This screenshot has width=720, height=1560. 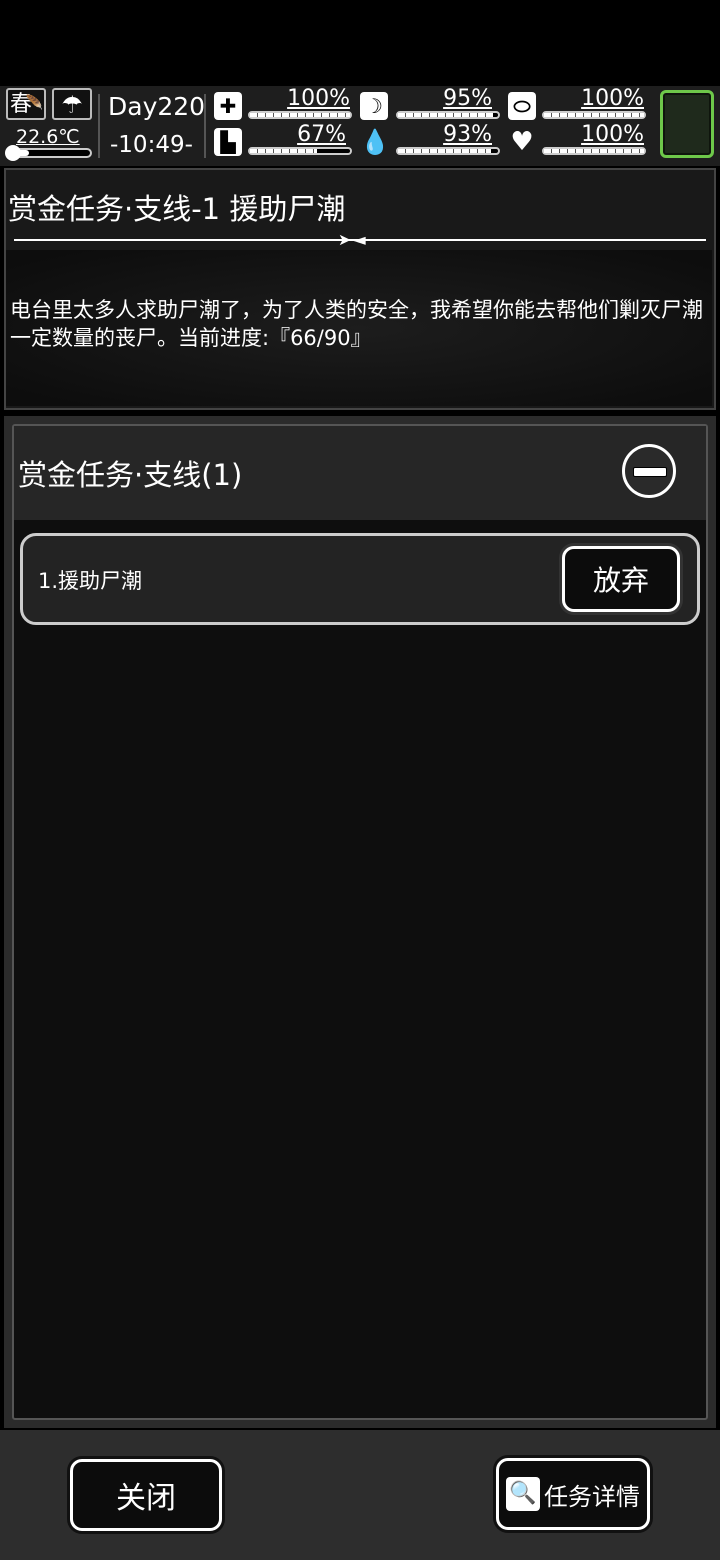 What do you see at coordinates (72, 104) in the screenshot?
I see `rain-cloud-icon: ☂` at bounding box center [72, 104].